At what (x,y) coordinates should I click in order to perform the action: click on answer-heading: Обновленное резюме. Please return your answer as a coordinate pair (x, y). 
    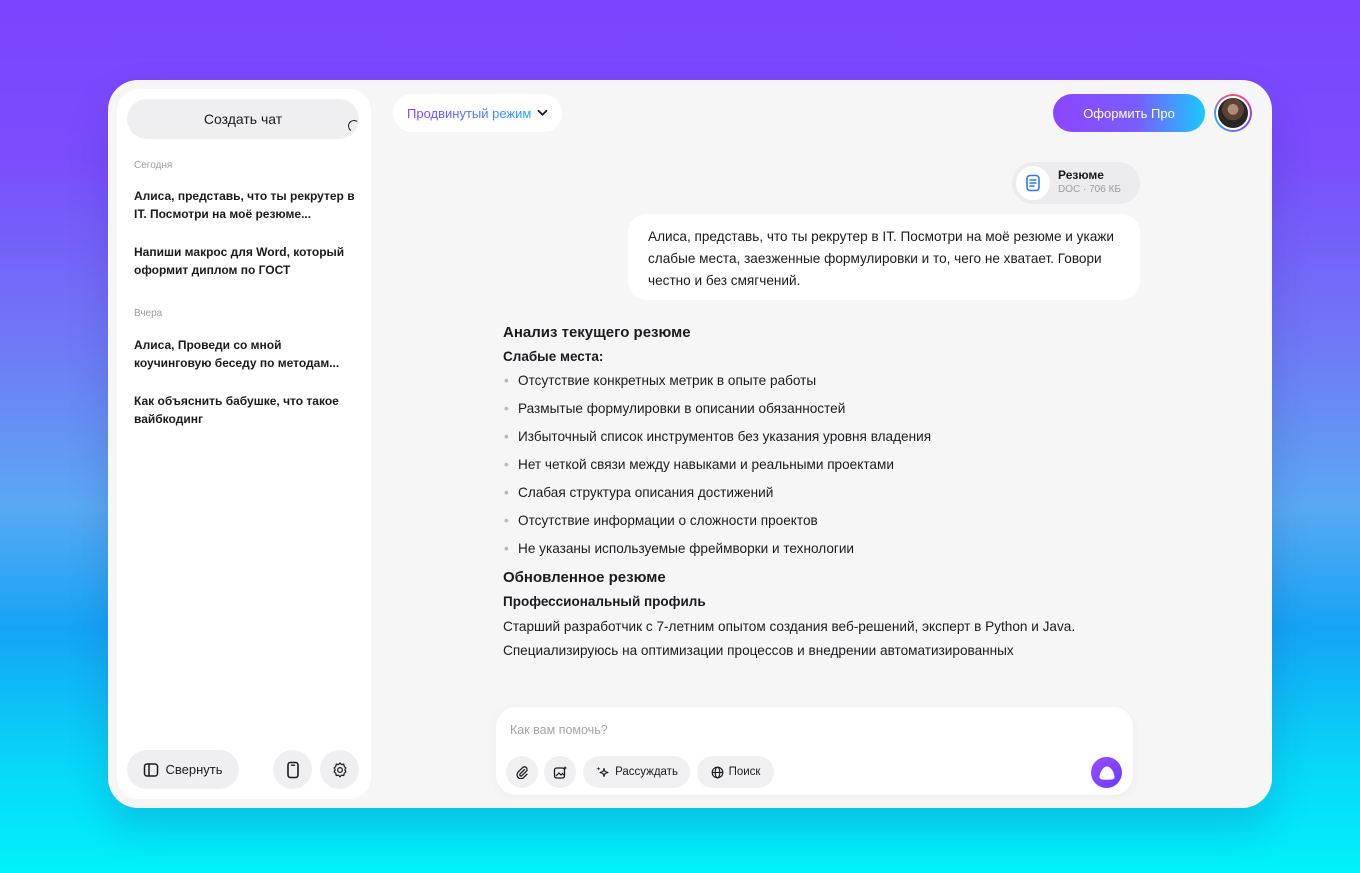
    Looking at the image, I should click on (584, 577).